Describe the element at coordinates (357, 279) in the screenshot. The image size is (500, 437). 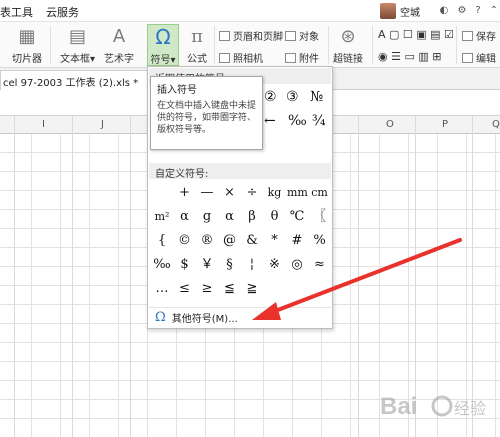
I see `annotation-arrow` at that location.